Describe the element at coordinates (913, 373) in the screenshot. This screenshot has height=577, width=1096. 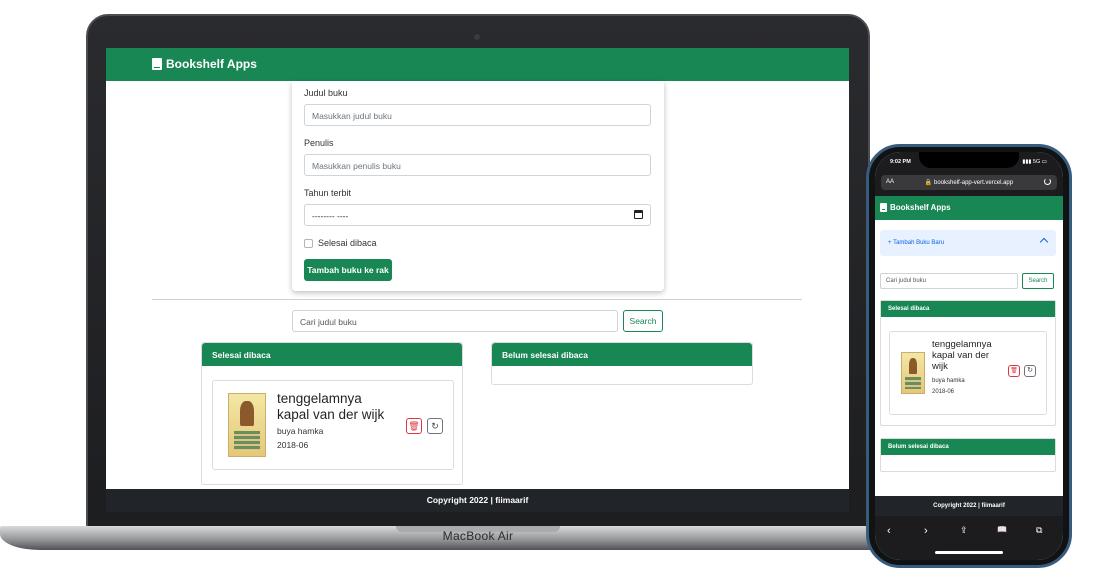
I see `phone-book-cover-image` at that location.